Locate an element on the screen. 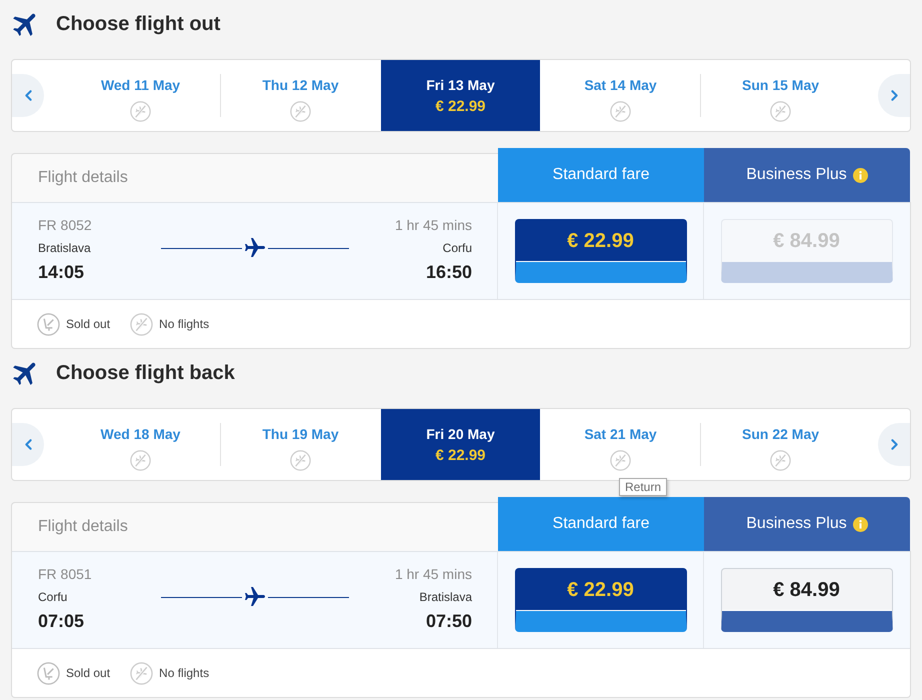 Image resolution: width=922 pixels, height=700 pixels. tooltip: Return is located at coordinates (643, 487).